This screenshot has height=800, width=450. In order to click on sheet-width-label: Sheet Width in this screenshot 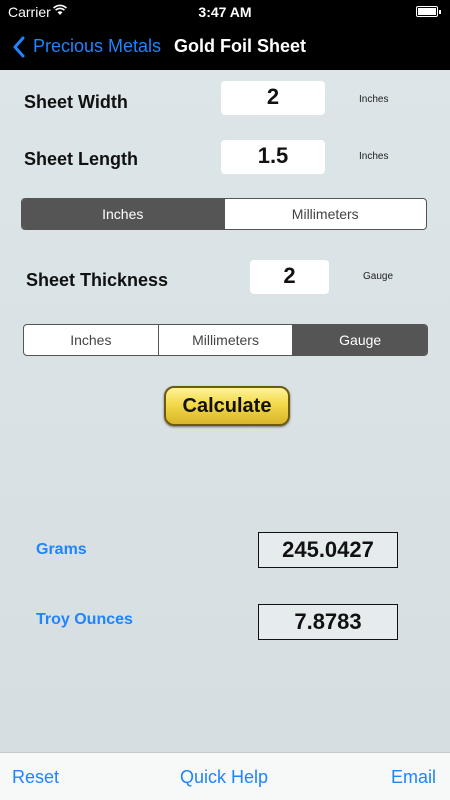, I will do `click(76, 102)`.